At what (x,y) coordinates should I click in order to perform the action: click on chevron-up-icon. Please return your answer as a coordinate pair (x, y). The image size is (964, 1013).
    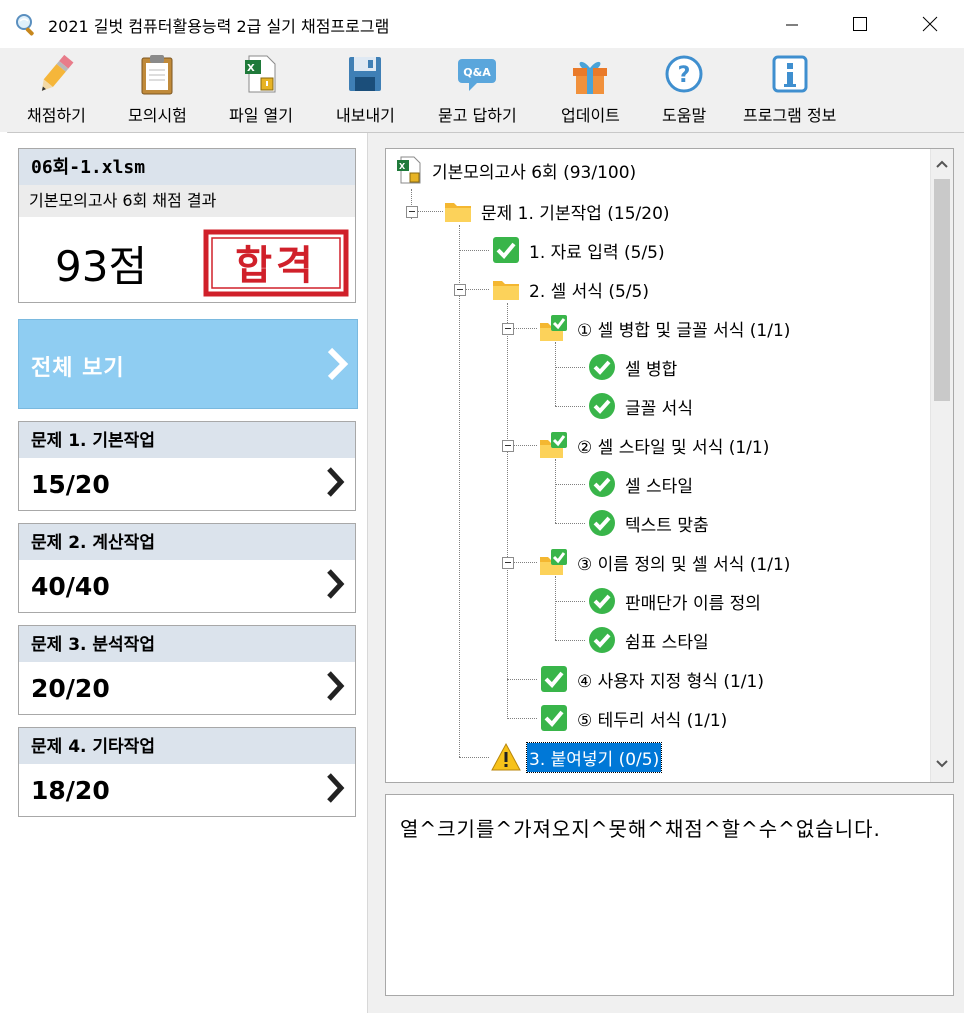
    Looking at the image, I should click on (942, 164).